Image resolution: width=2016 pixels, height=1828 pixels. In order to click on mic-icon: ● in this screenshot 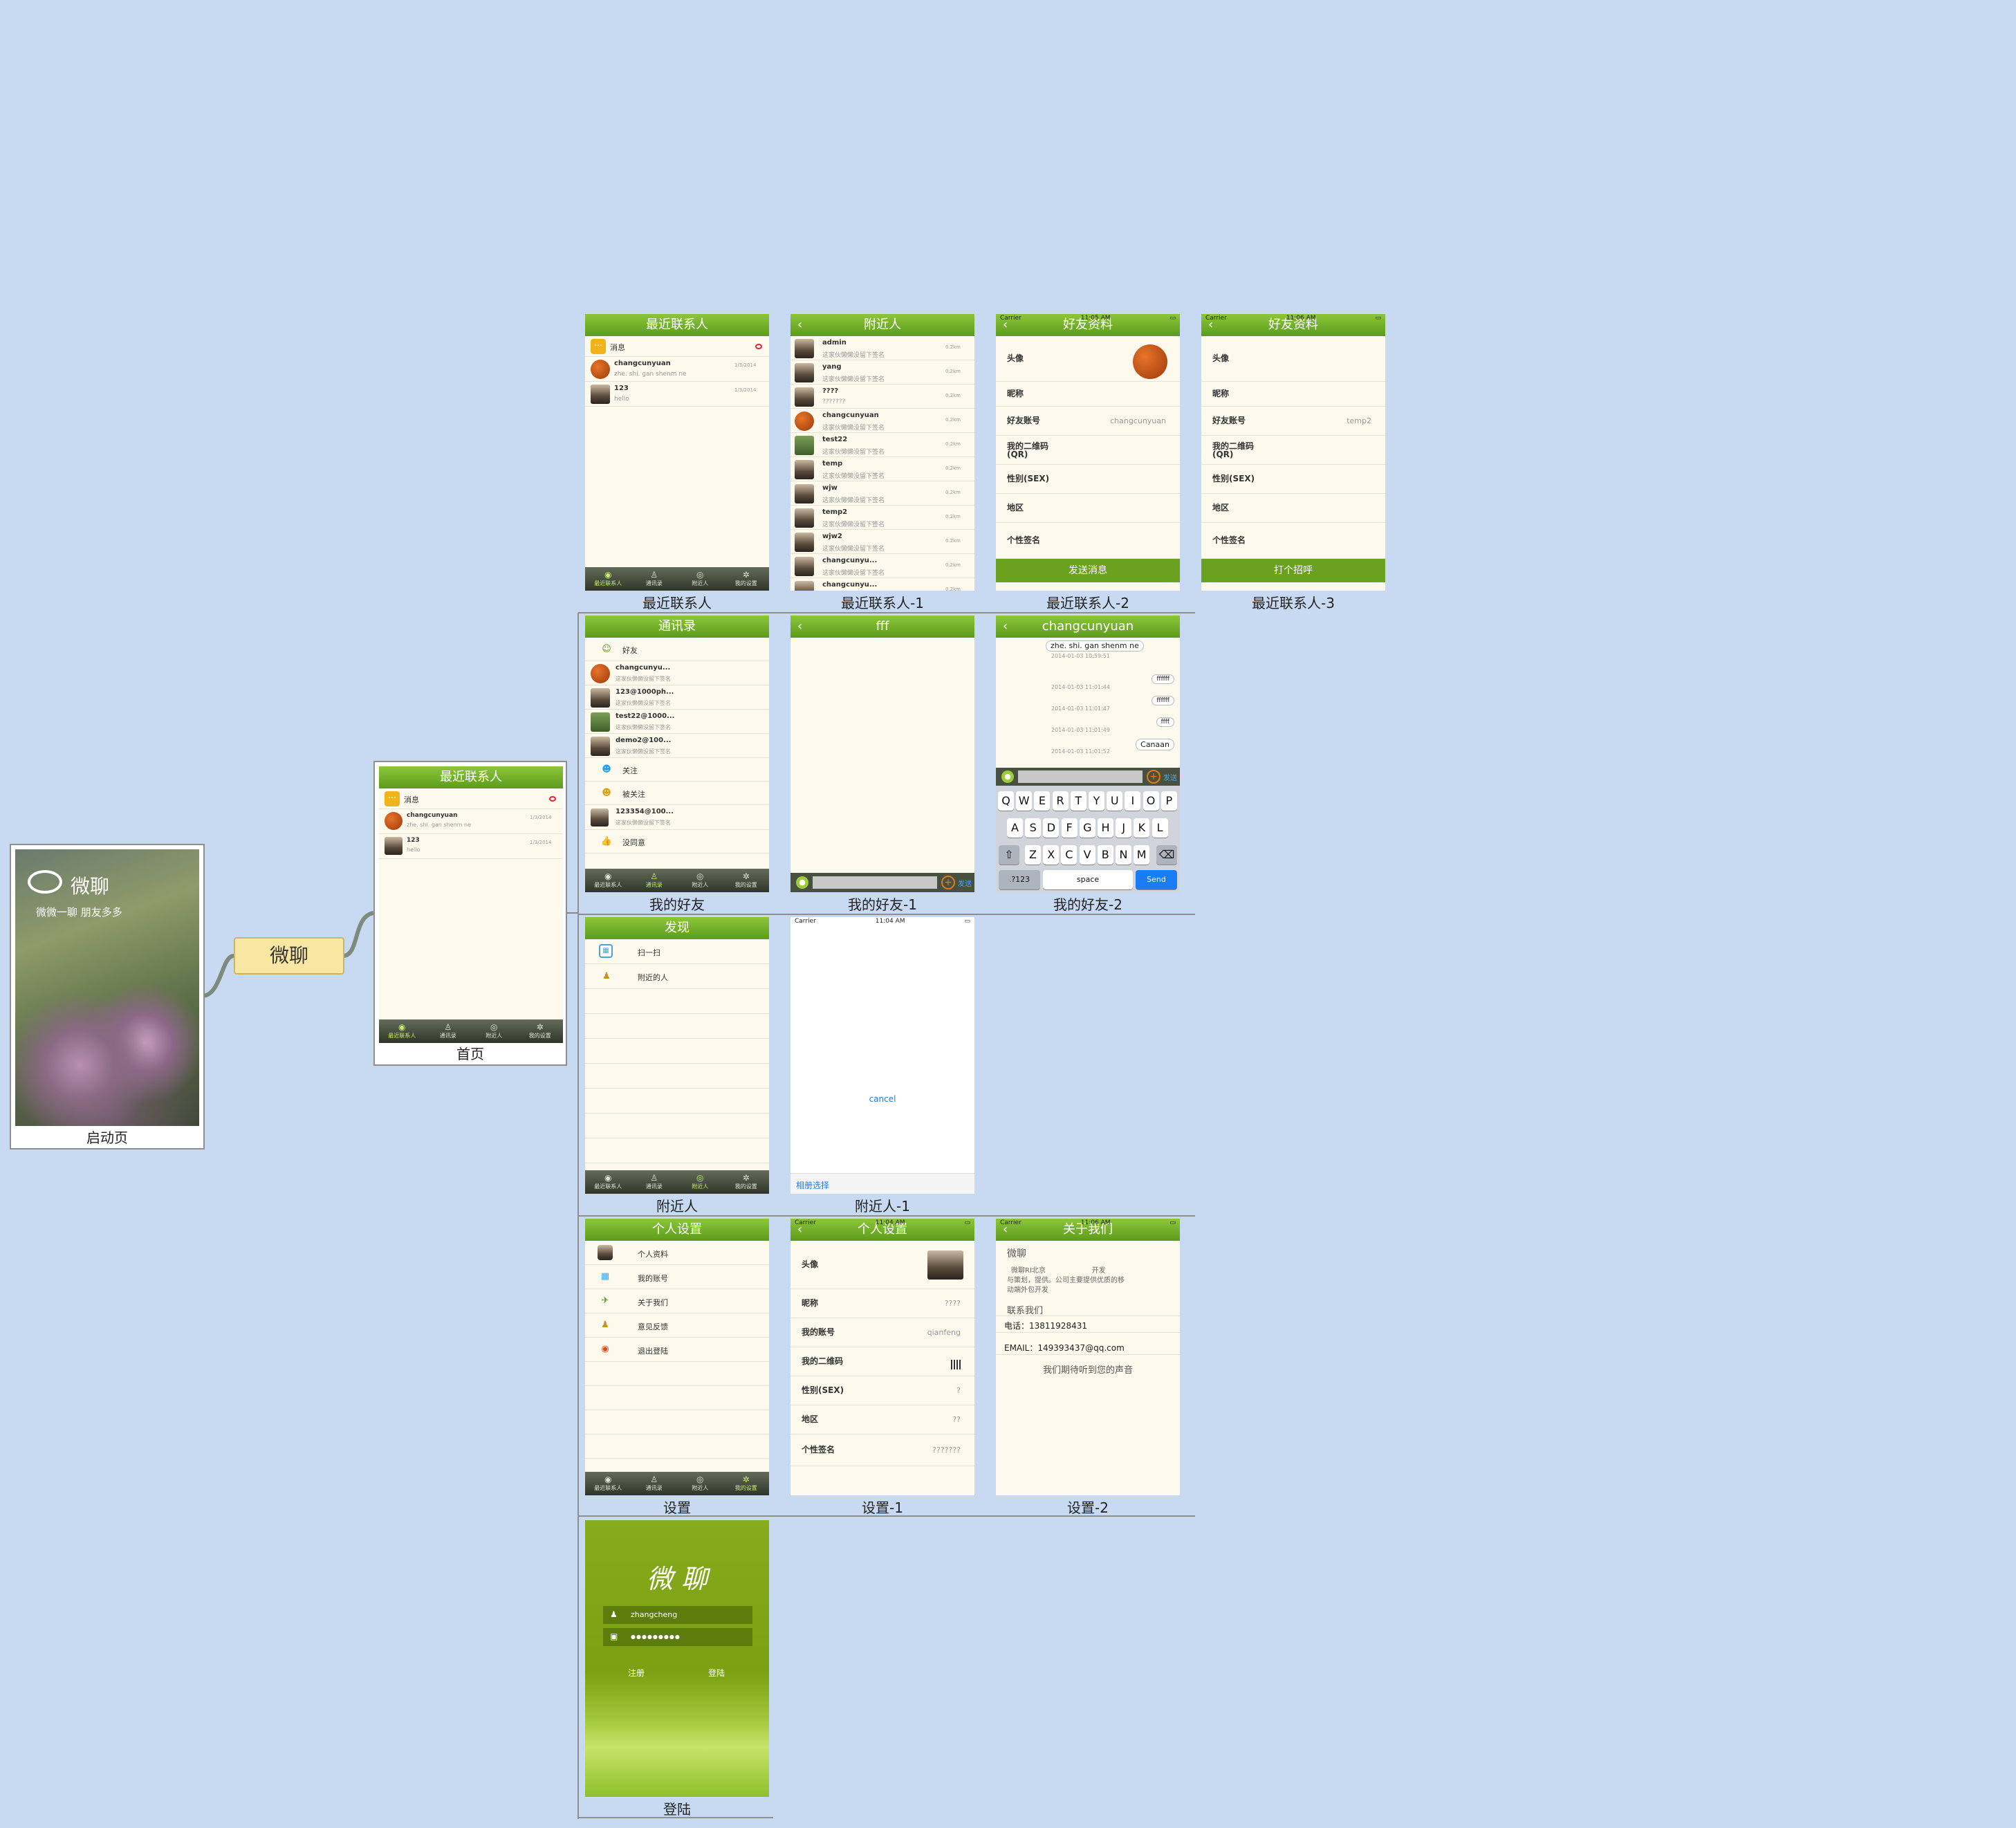, I will do `click(1007, 776)`.